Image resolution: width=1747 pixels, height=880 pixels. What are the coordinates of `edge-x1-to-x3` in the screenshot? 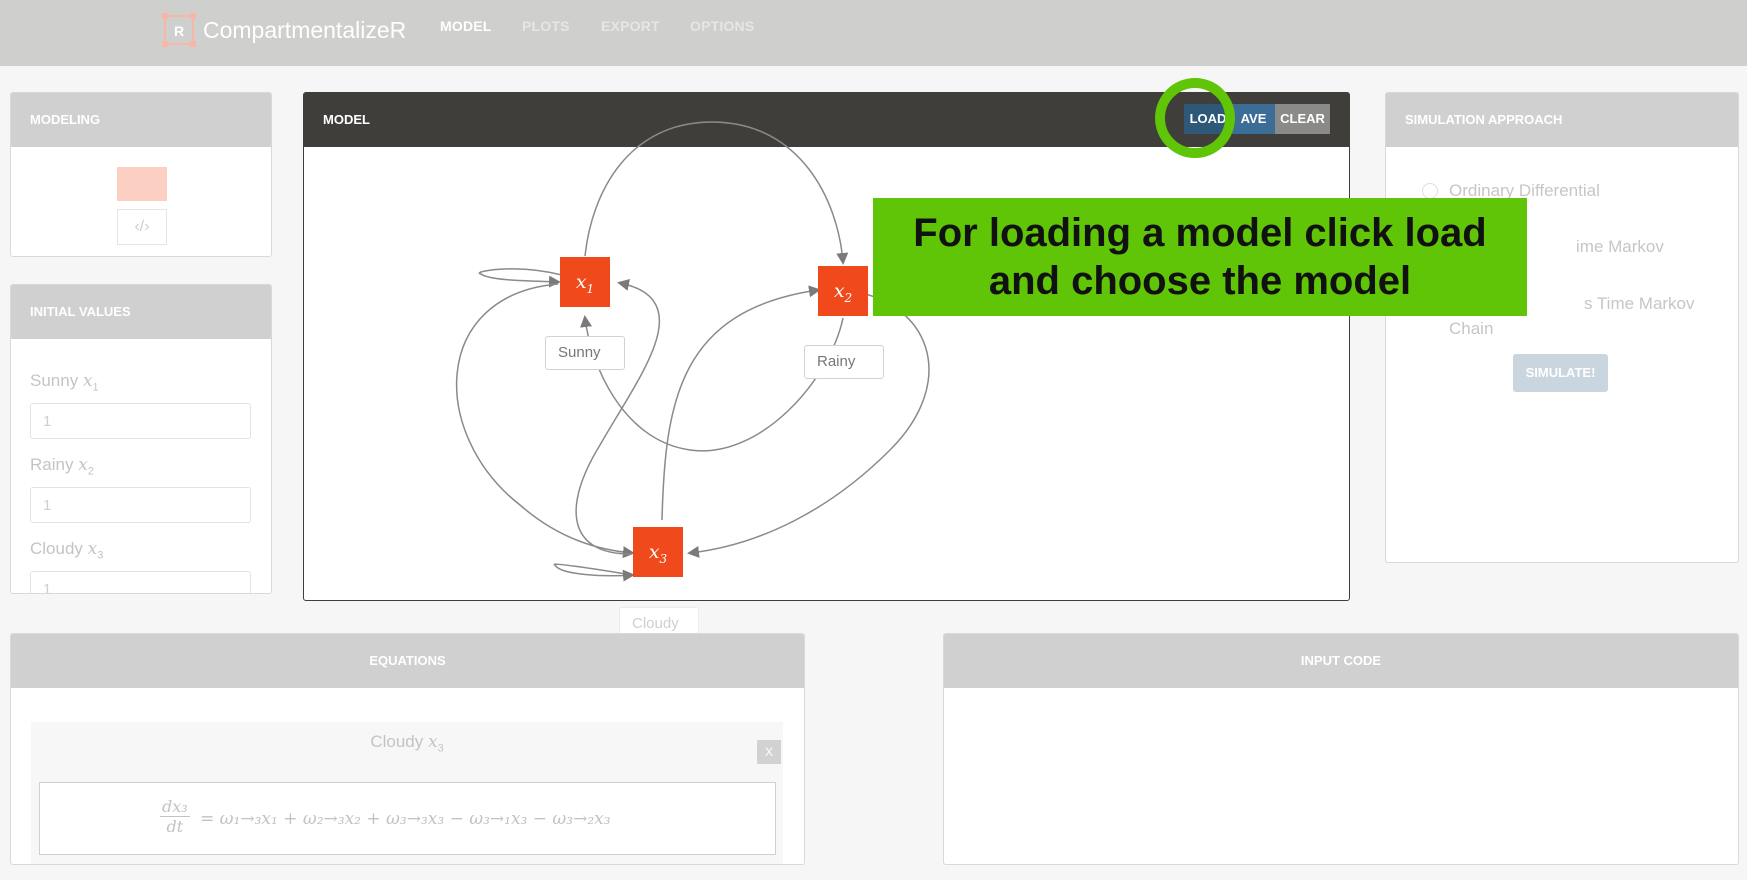 It's located at (545, 421).